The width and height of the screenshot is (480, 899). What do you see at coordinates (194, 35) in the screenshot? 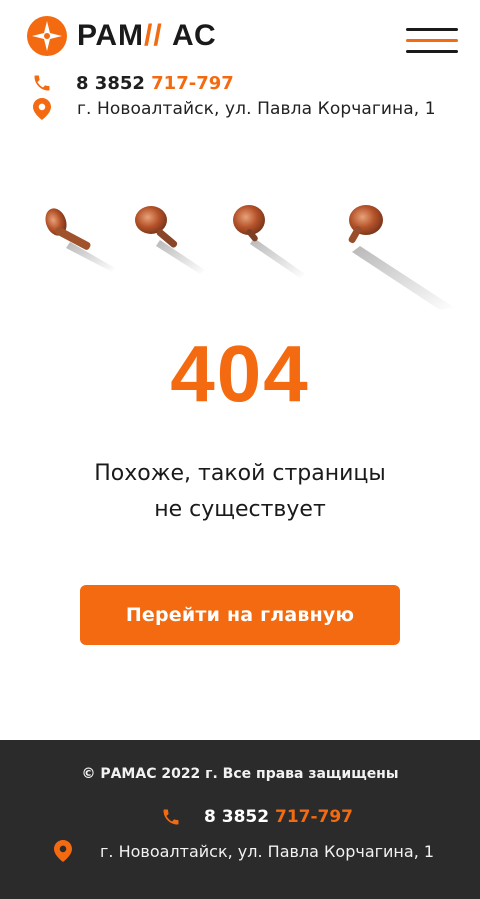
I see `logo-text-right: АС` at bounding box center [194, 35].